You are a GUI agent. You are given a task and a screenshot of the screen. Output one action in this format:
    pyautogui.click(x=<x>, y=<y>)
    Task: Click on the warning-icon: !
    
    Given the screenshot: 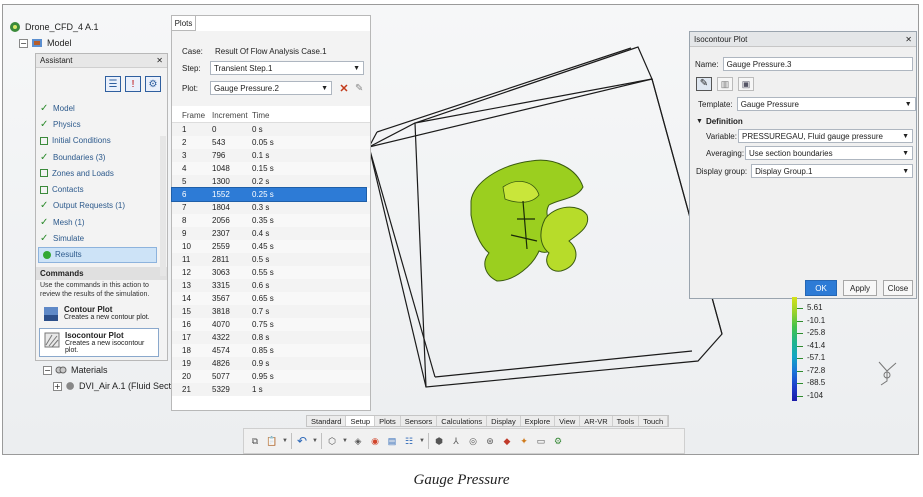 What is the action you would take?
    pyautogui.click(x=133, y=84)
    